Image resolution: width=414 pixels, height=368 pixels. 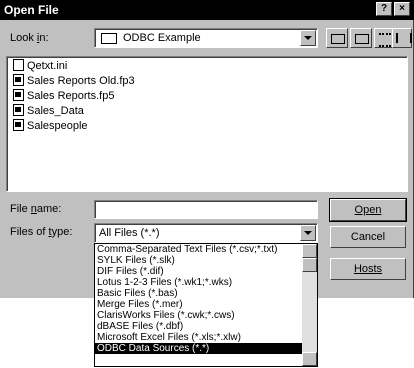 What do you see at coordinates (385, 40) in the screenshot?
I see `list-view-icon` at bounding box center [385, 40].